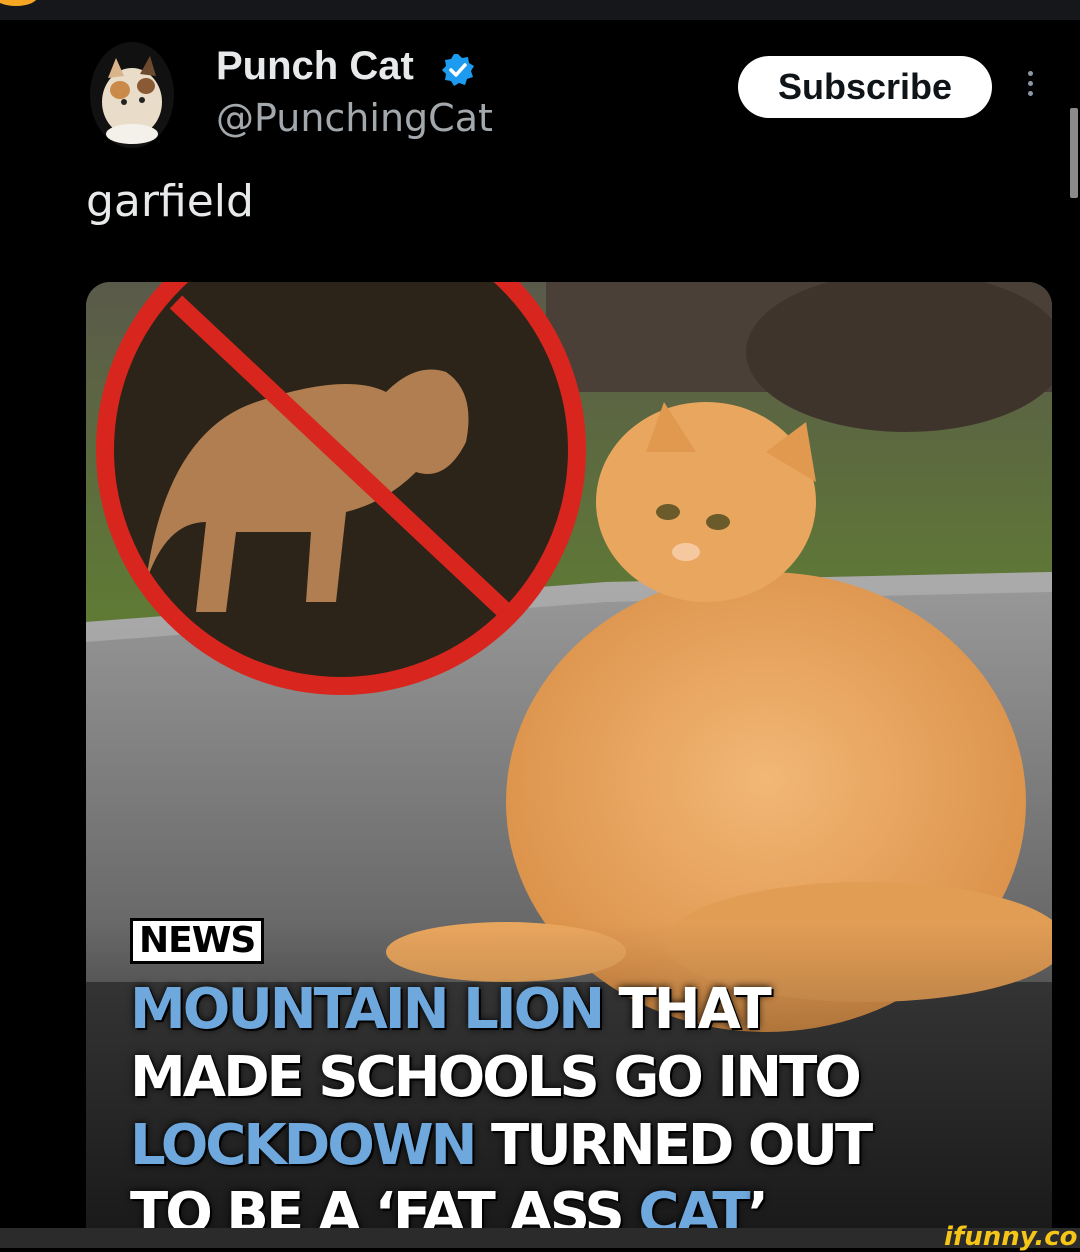 Image resolution: width=1080 pixels, height=1252 pixels. I want to click on post-text: garfield, so click(170, 201).